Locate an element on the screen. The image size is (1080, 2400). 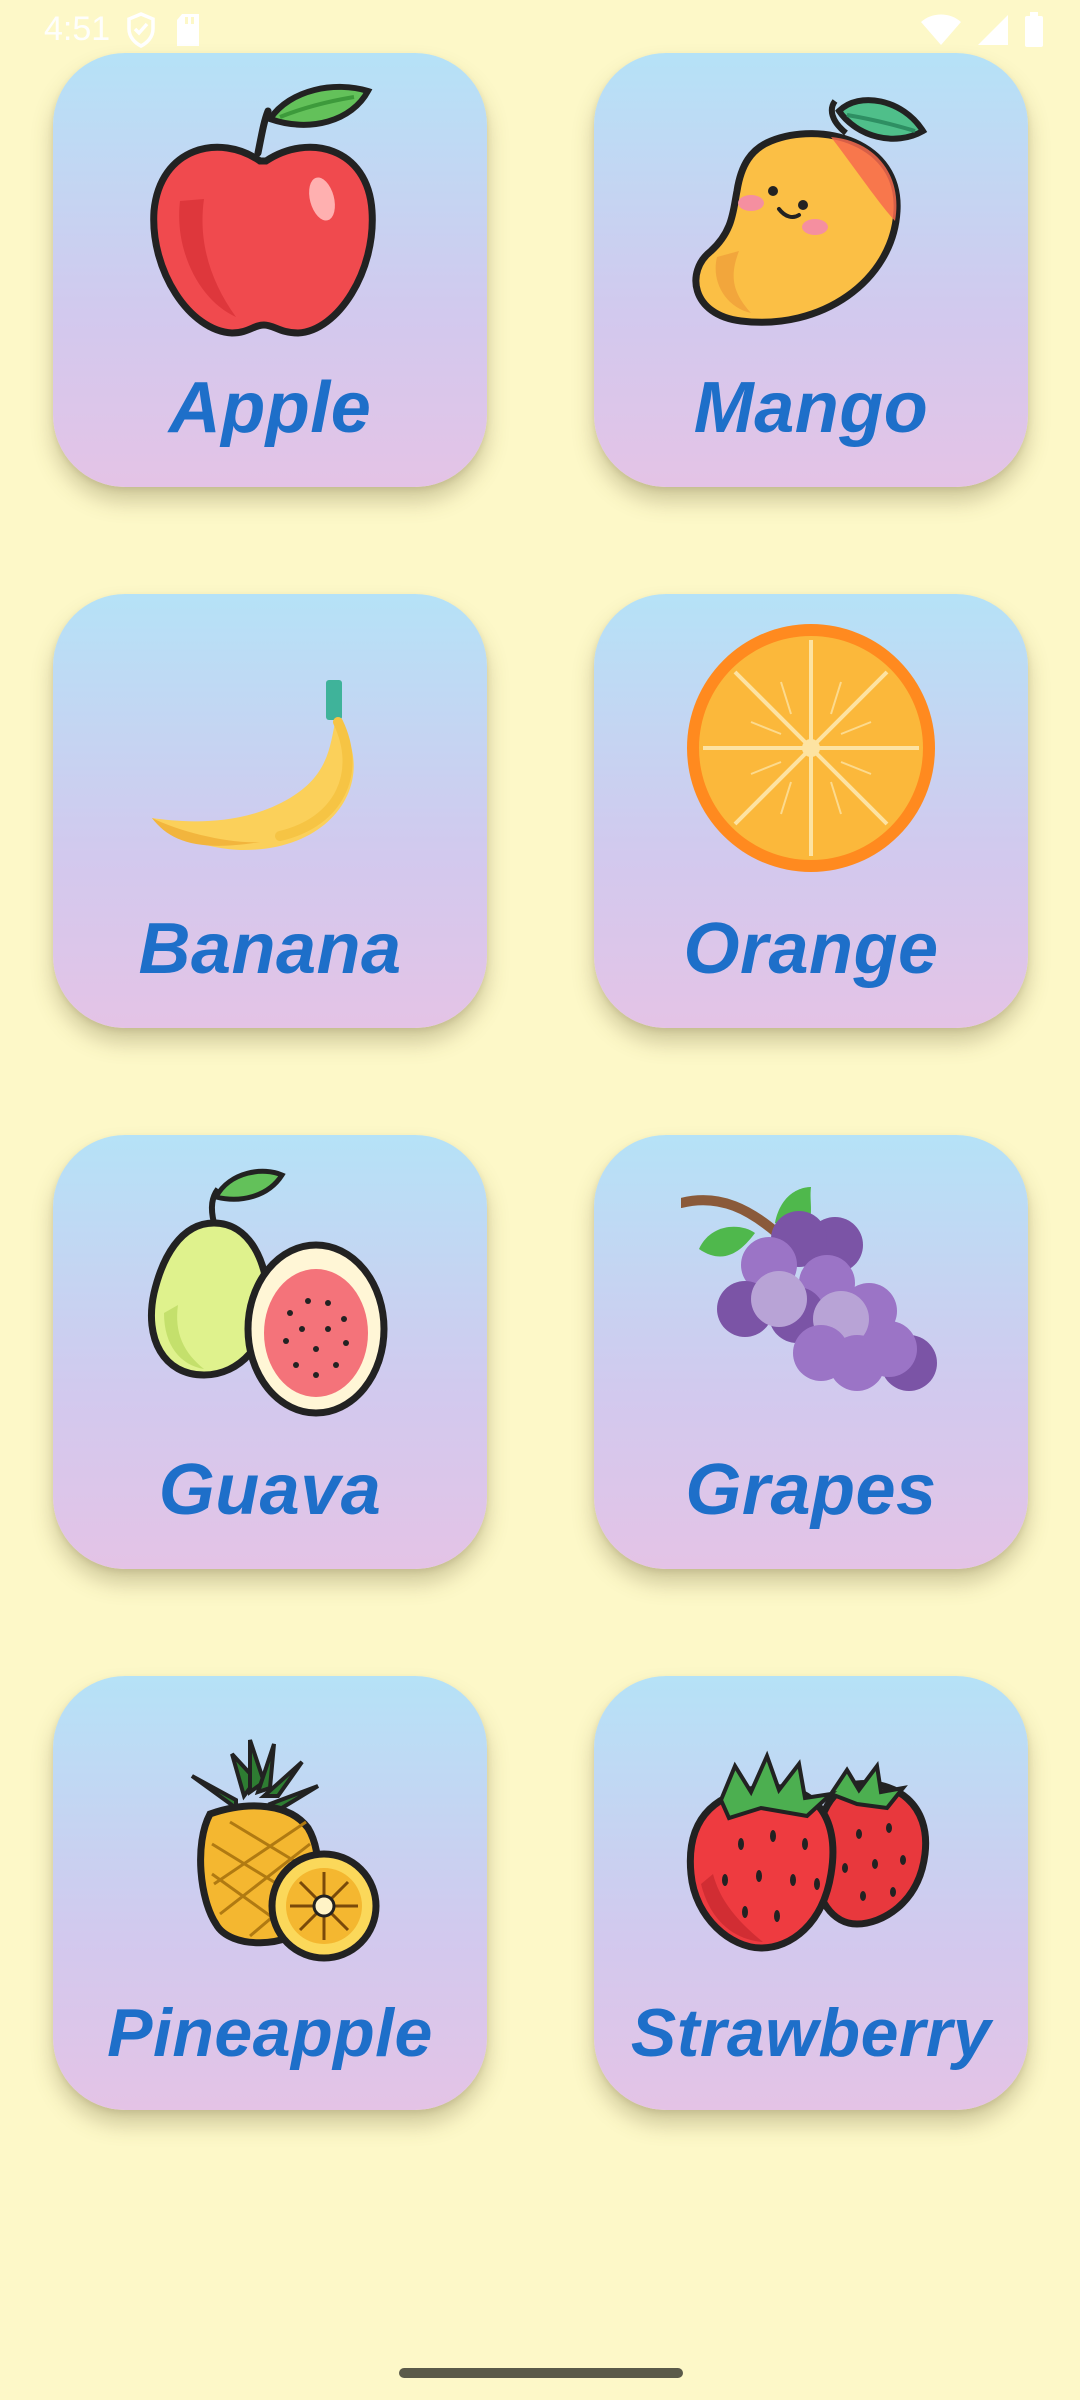
orange-icon is located at coordinates (811, 752).